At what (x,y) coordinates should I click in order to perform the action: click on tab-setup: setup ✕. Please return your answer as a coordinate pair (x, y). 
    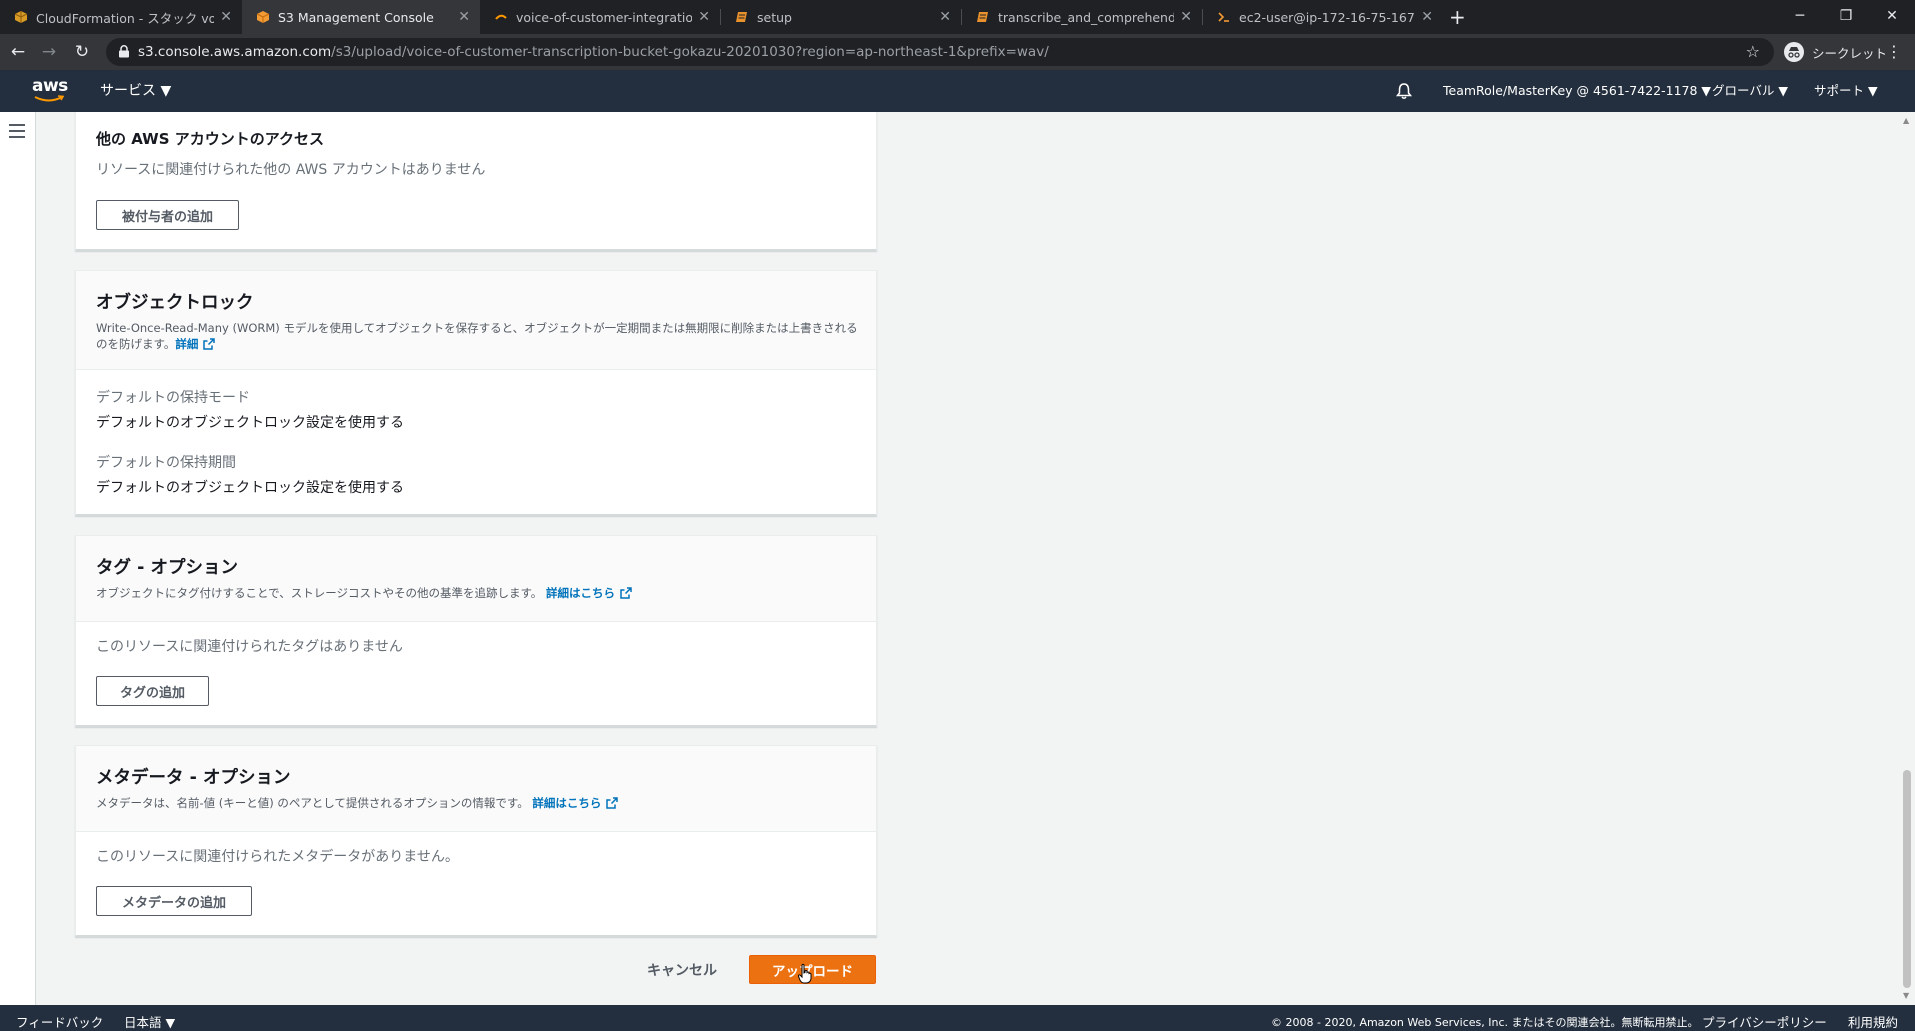
    Looking at the image, I should click on (841, 17).